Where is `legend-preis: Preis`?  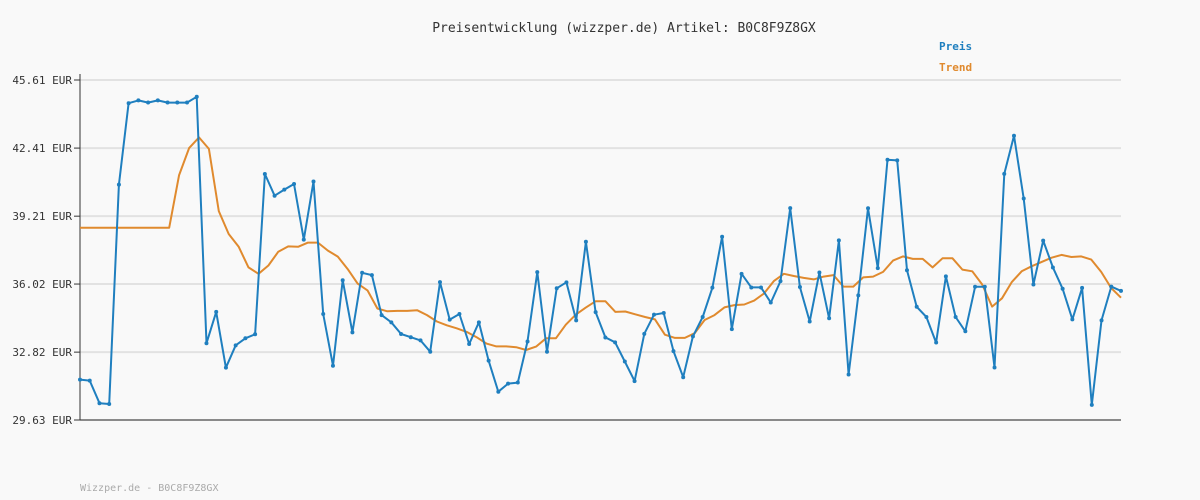
legend-preis: Preis is located at coordinates (955, 46).